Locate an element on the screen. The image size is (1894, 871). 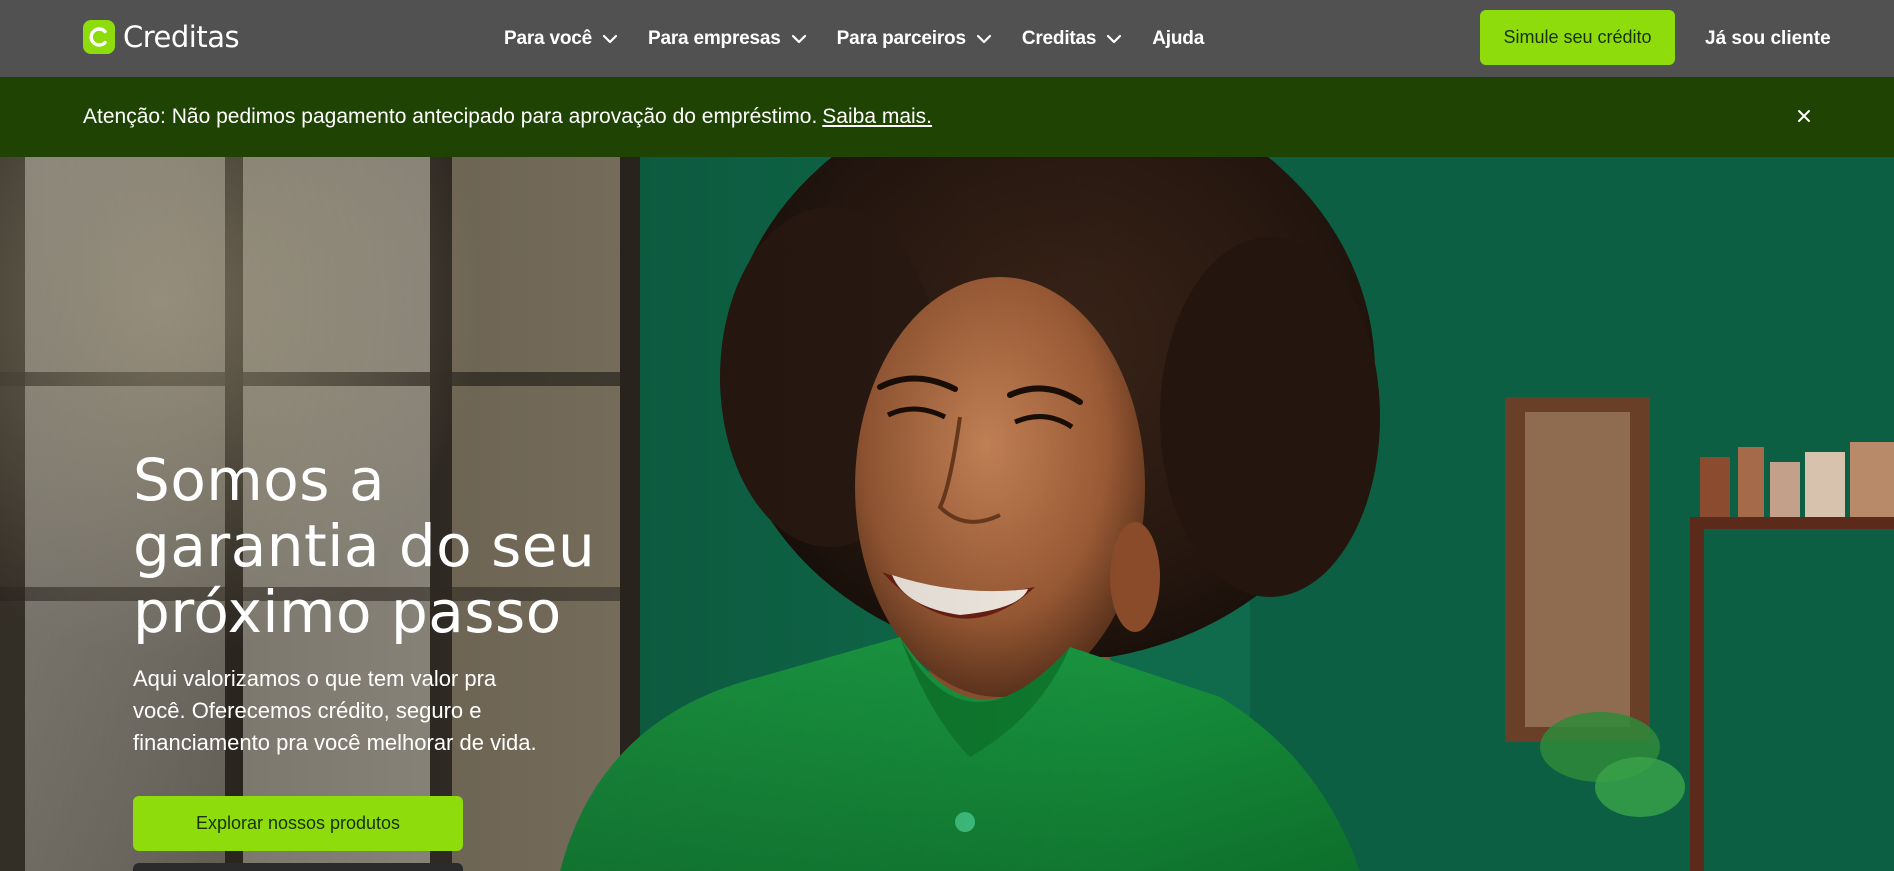
hero-subtitle-line: Aqui valorizamos o que tem valor pra is located at coordinates (315, 678).